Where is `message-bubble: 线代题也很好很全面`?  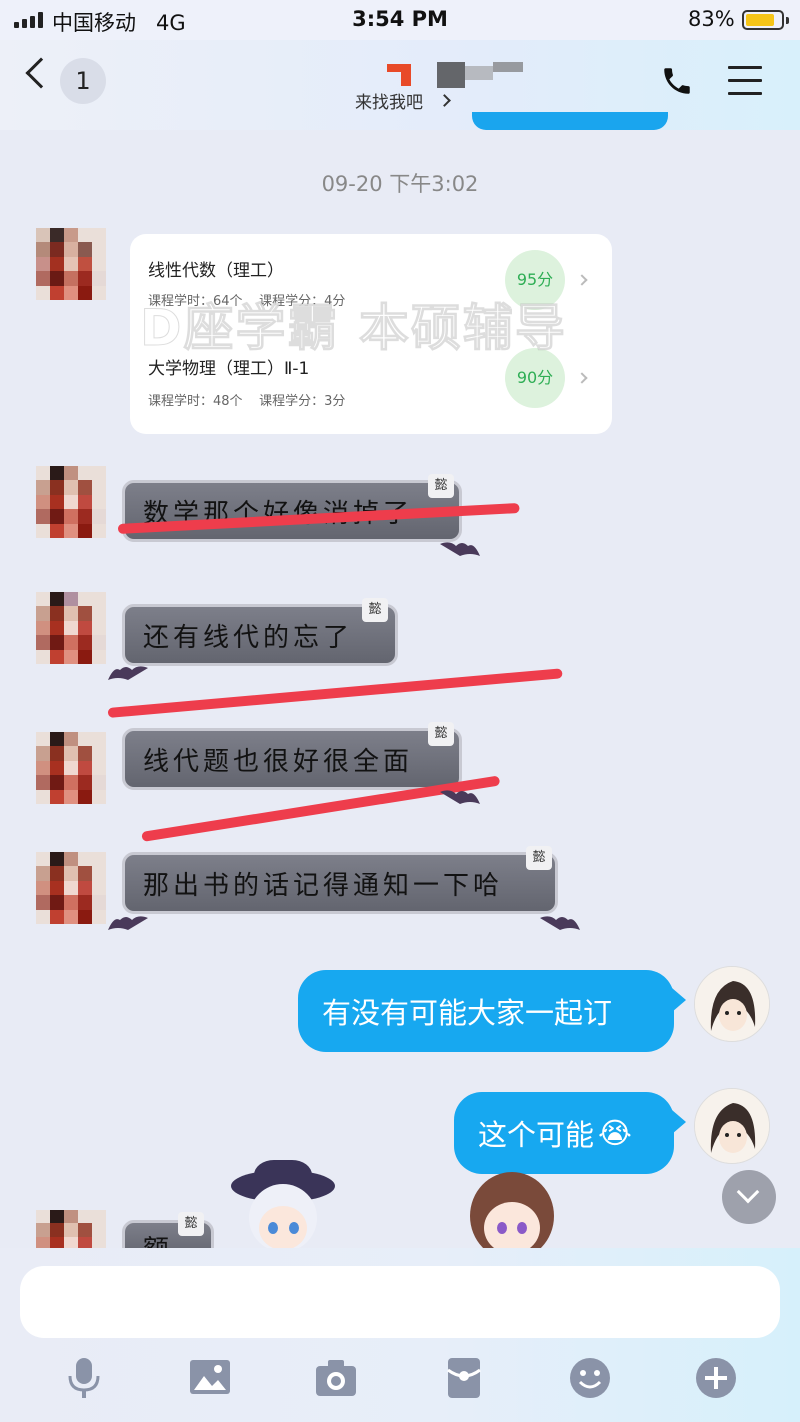
message-bubble: 线代题也很好很全面 is located at coordinates (292, 759).